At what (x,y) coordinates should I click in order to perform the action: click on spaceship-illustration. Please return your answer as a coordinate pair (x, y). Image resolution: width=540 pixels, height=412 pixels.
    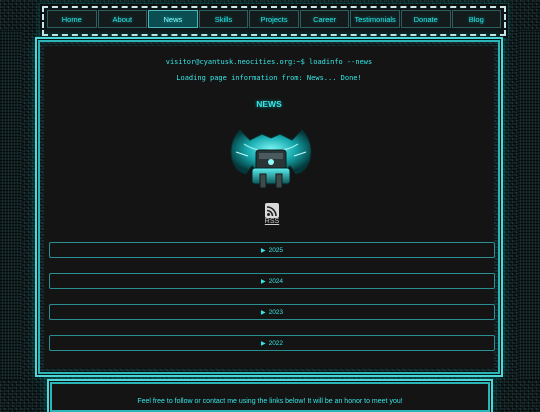
    Looking at the image, I should click on (271, 159).